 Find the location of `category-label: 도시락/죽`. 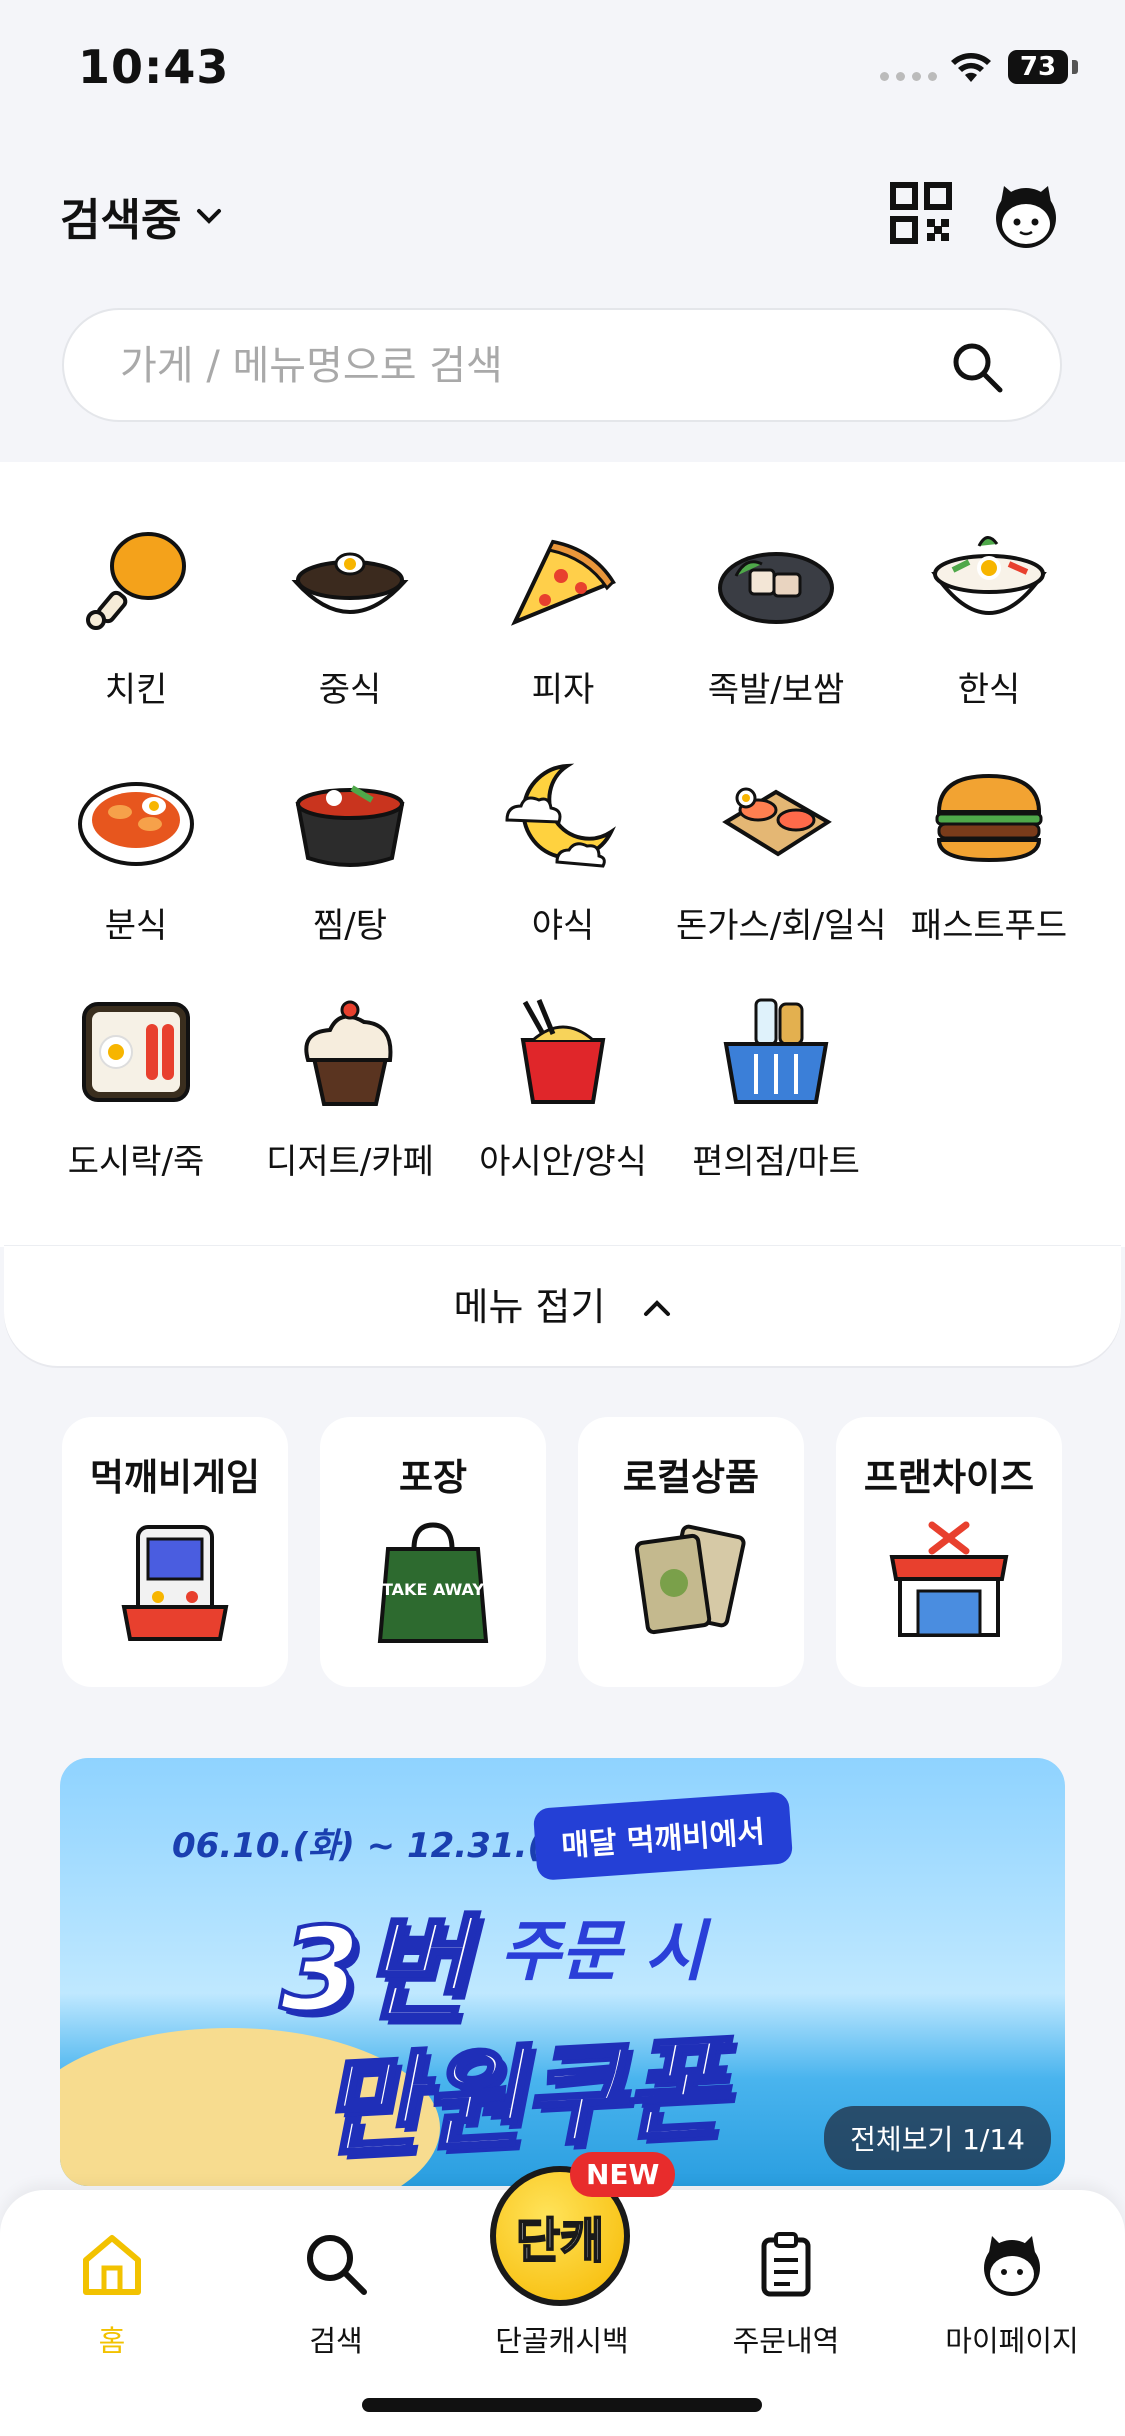

category-label: 도시락/죽 is located at coordinates (136, 1162).